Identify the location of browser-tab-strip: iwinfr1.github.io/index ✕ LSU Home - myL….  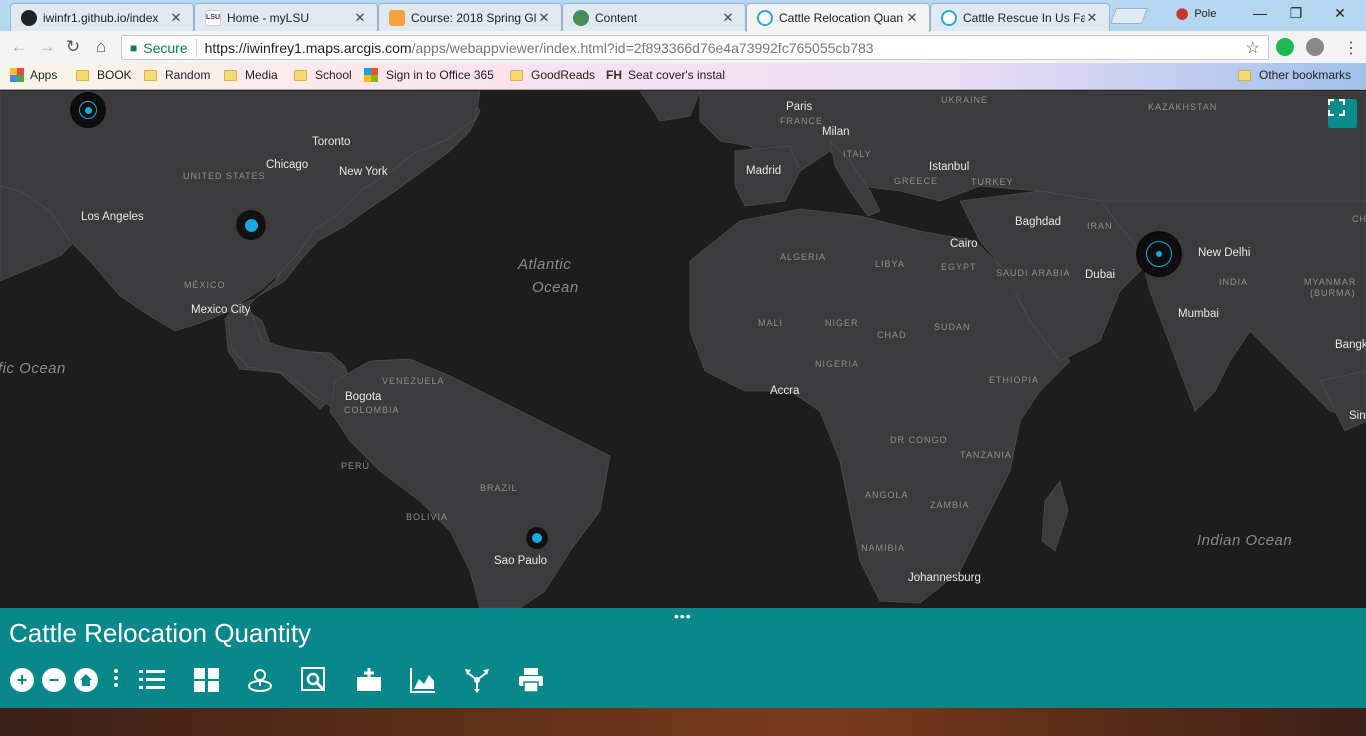
(683, 16).